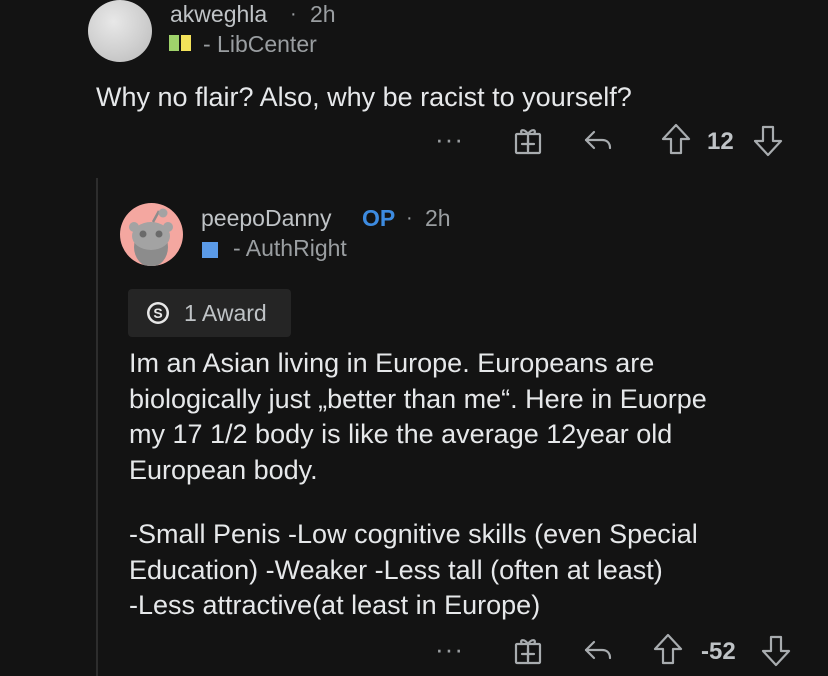 The height and width of the screenshot is (676, 828). Describe the element at coordinates (97, 427) in the screenshot. I see `thread-line` at that location.